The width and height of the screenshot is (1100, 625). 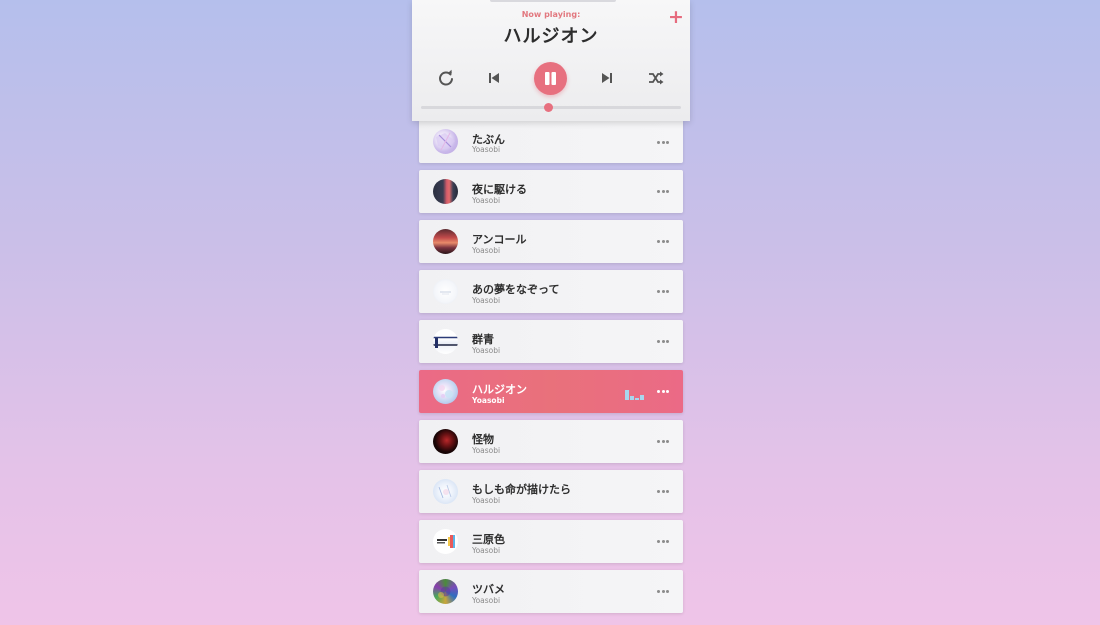 What do you see at coordinates (551, 191) in the screenshot?
I see `song-item: 夜に駆ける Yoasobi` at bounding box center [551, 191].